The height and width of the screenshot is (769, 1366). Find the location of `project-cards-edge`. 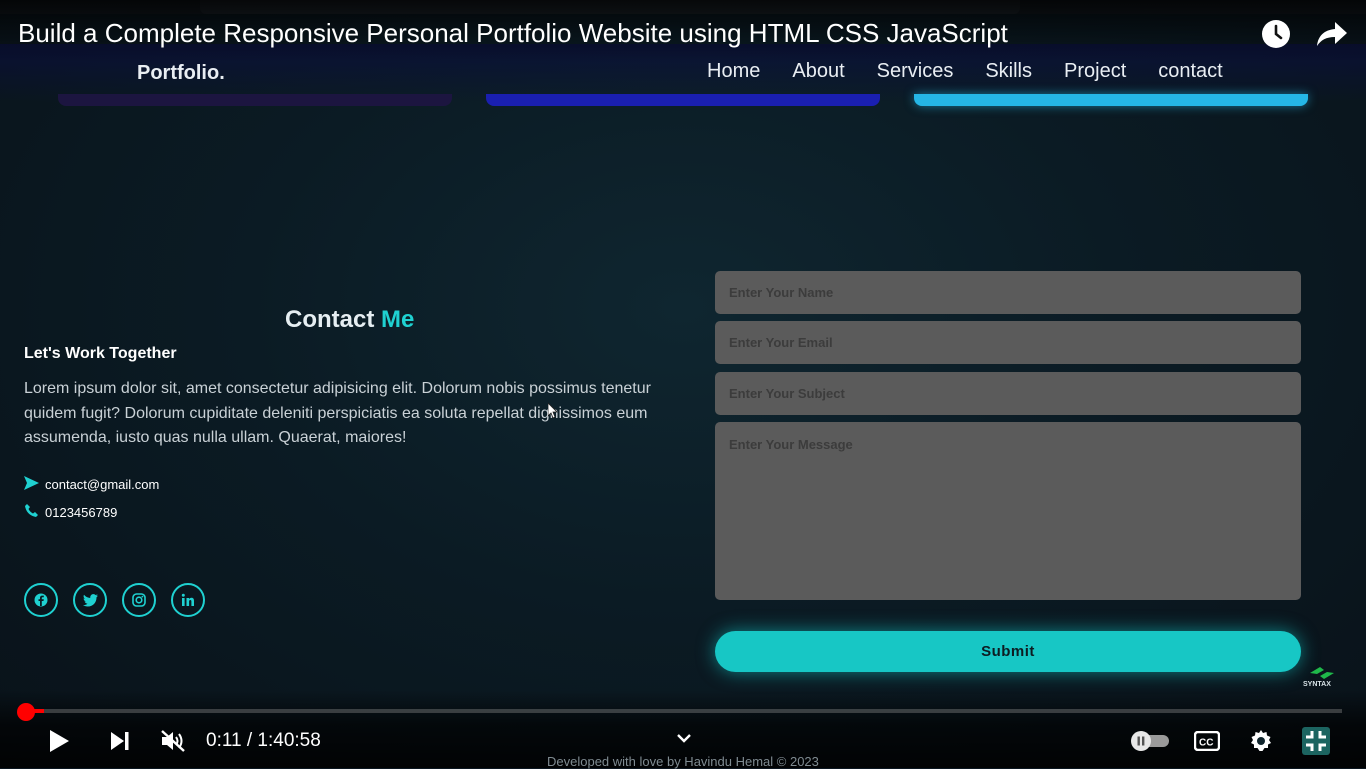

project-cards-edge is located at coordinates (683, 104).